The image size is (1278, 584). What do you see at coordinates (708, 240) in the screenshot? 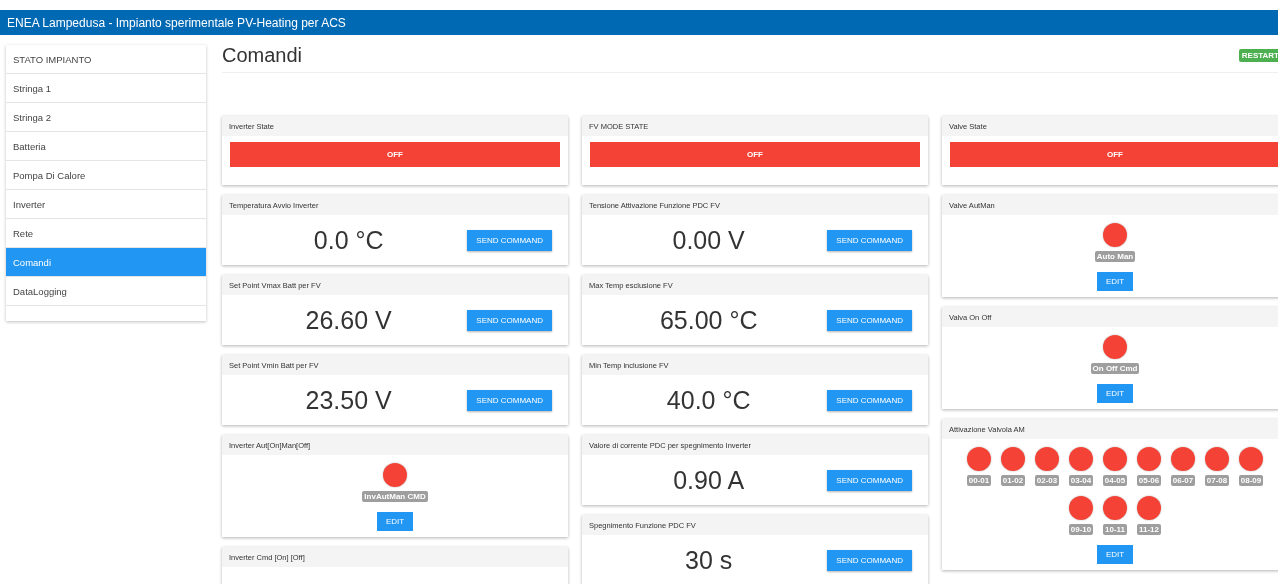
I see `value-text: 0.00 V` at bounding box center [708, 240].